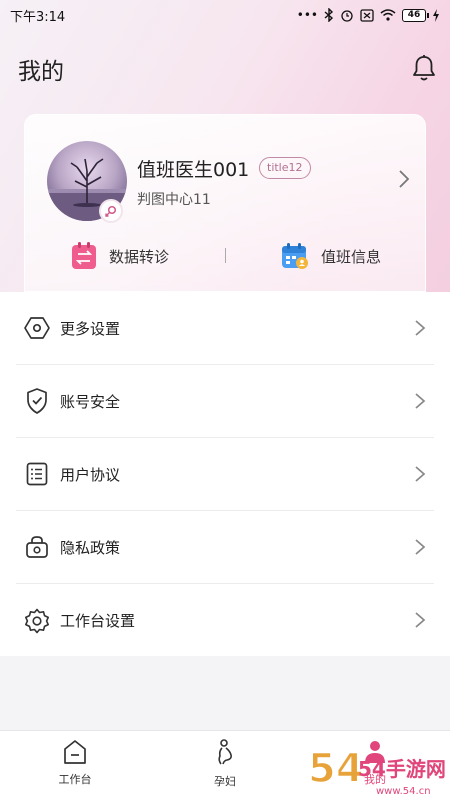 The image size is (450, 800). What do you see at coordinates (174, 200) in the screenshot?
I see `center-name: 判图中心11` at bounding box center [174, 200].